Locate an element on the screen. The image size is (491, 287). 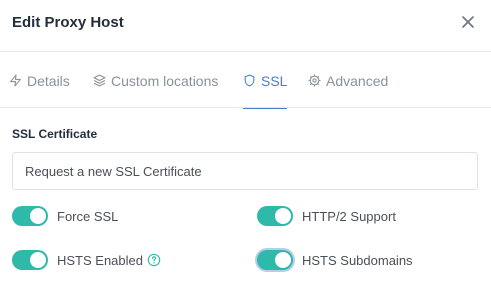
http2-support-toggle is located at coordinates (275, 216).